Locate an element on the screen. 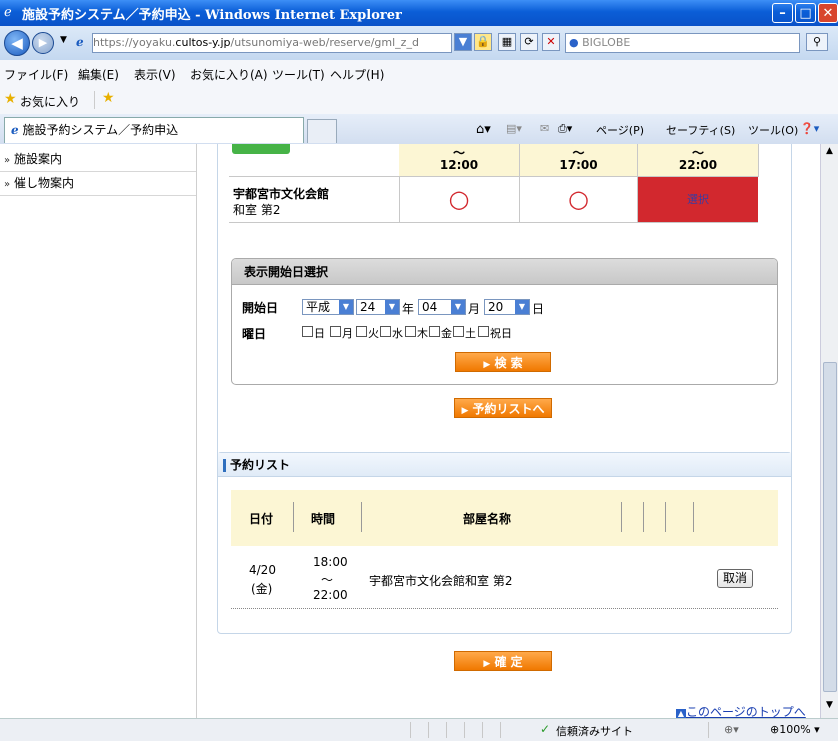  cancel-button: 取消 is located at coordinates (735, 578).